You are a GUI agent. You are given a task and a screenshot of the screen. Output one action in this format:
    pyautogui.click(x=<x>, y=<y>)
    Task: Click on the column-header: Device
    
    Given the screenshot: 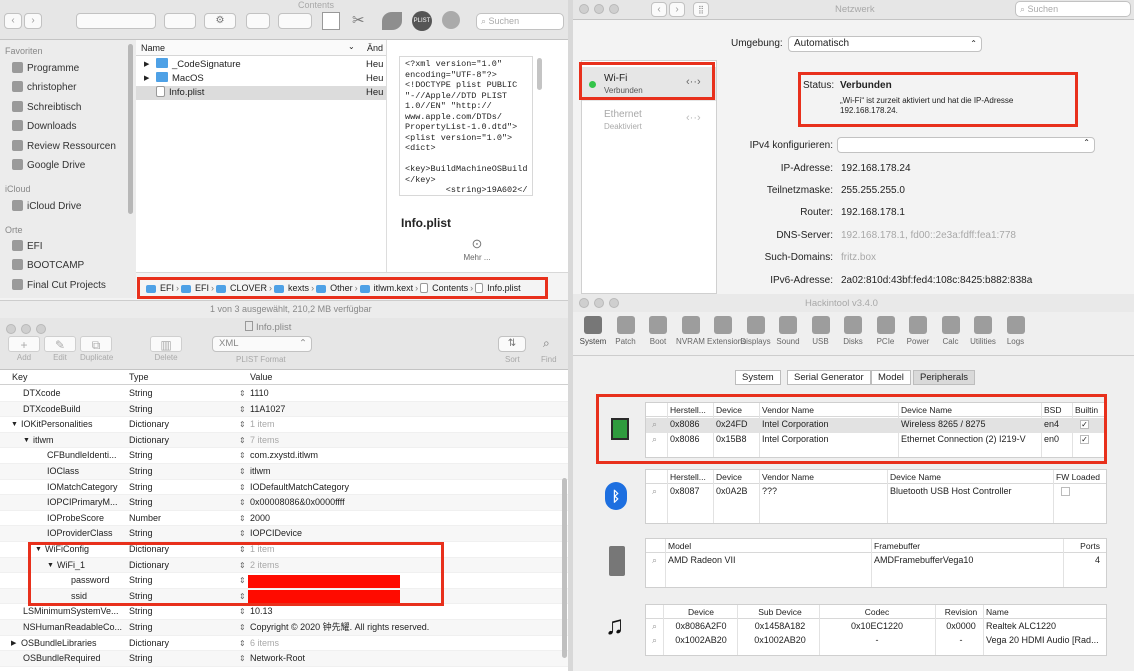 What is the action you would take?
    pyautogui.click(x=729, y=477)
    